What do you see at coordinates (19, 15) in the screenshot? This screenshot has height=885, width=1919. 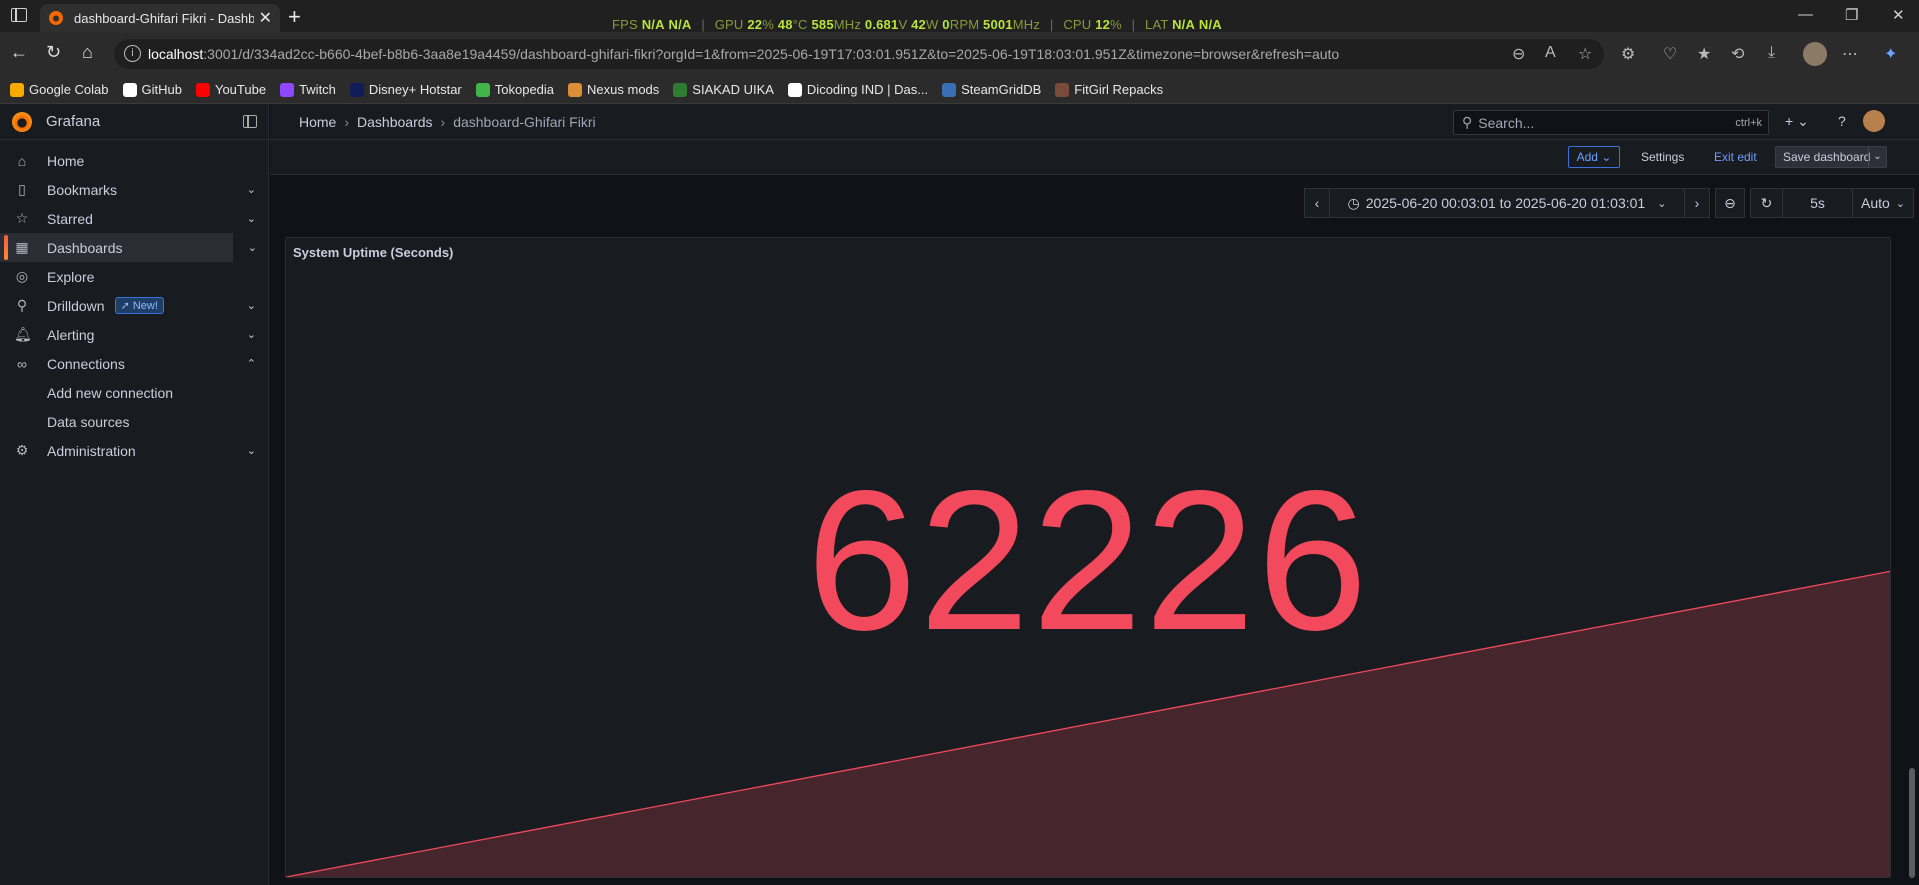 I see `tab-actions-icon` at bounding box center [19, 15].